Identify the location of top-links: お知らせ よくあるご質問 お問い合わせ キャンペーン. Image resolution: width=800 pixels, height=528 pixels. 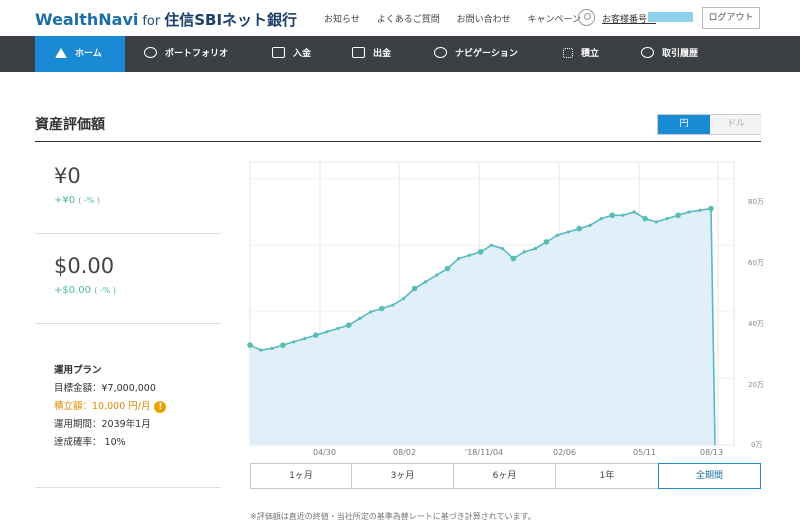
(459, 18).